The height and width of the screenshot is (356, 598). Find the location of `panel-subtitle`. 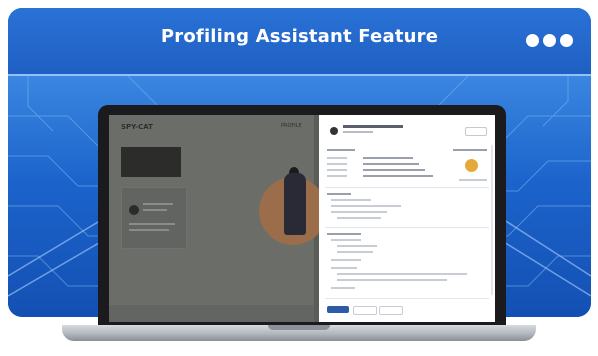

panel-subtitle is located at coordinates (358, 132).